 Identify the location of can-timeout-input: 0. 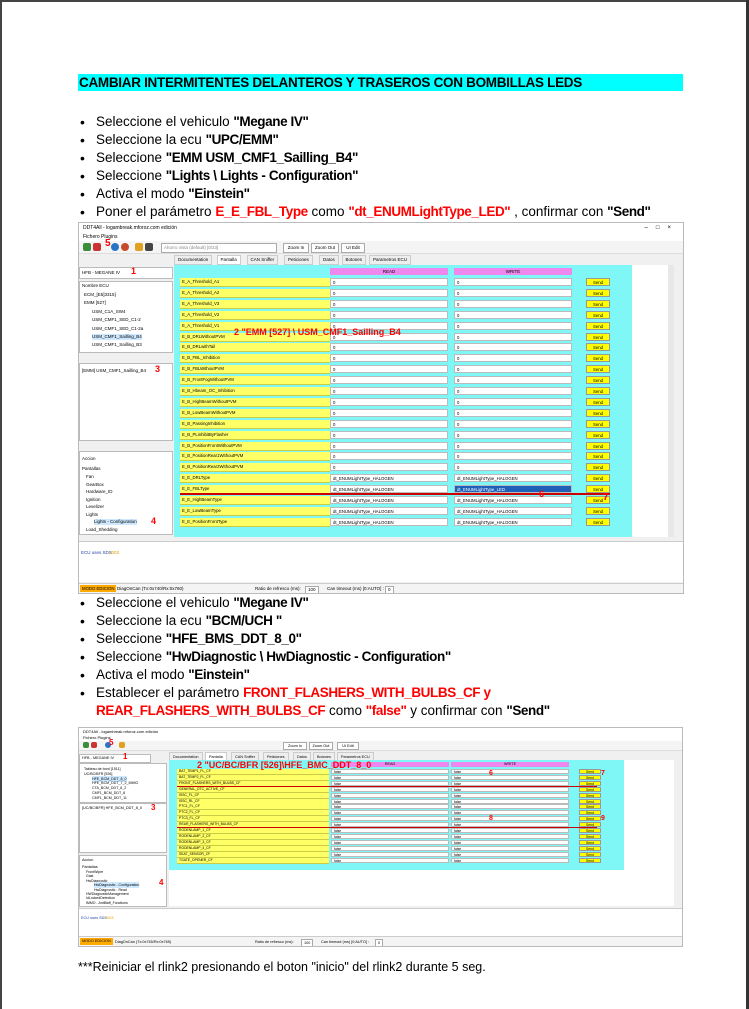
(389, 589).